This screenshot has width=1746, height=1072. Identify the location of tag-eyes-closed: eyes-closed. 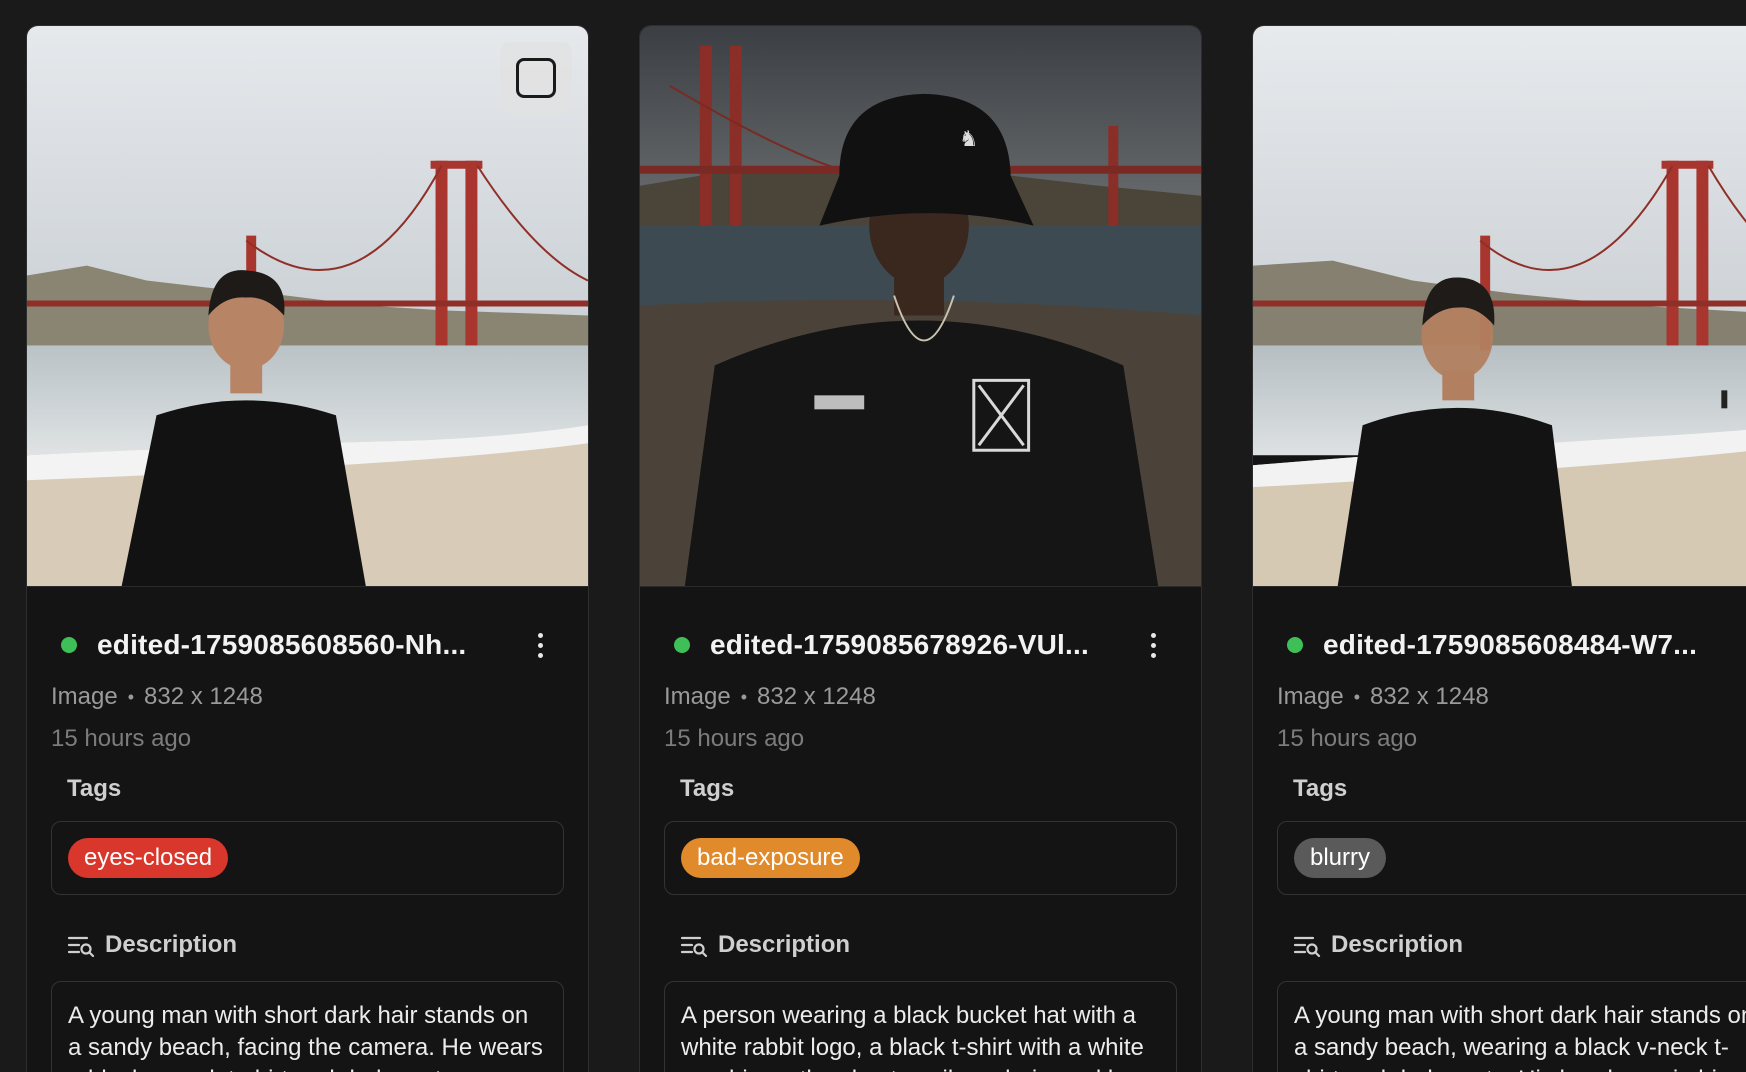
(148, 858).